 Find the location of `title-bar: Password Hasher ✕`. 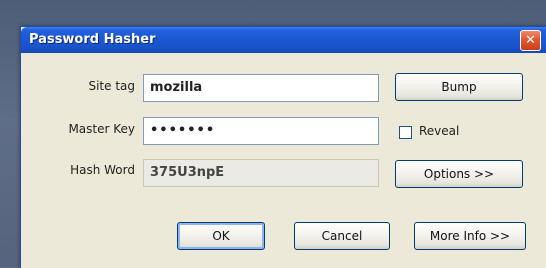

title-bar: Password Hasher ✕ is located at coordinates (283, 40).